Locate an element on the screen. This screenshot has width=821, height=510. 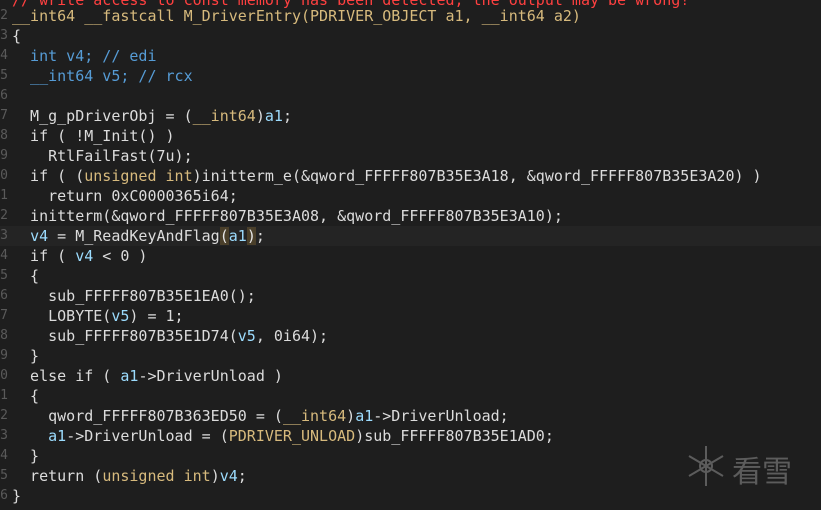
code-text: sub_FFFFF807B35E1D74(v5, 0i64); is located at coordinates (170, 336).